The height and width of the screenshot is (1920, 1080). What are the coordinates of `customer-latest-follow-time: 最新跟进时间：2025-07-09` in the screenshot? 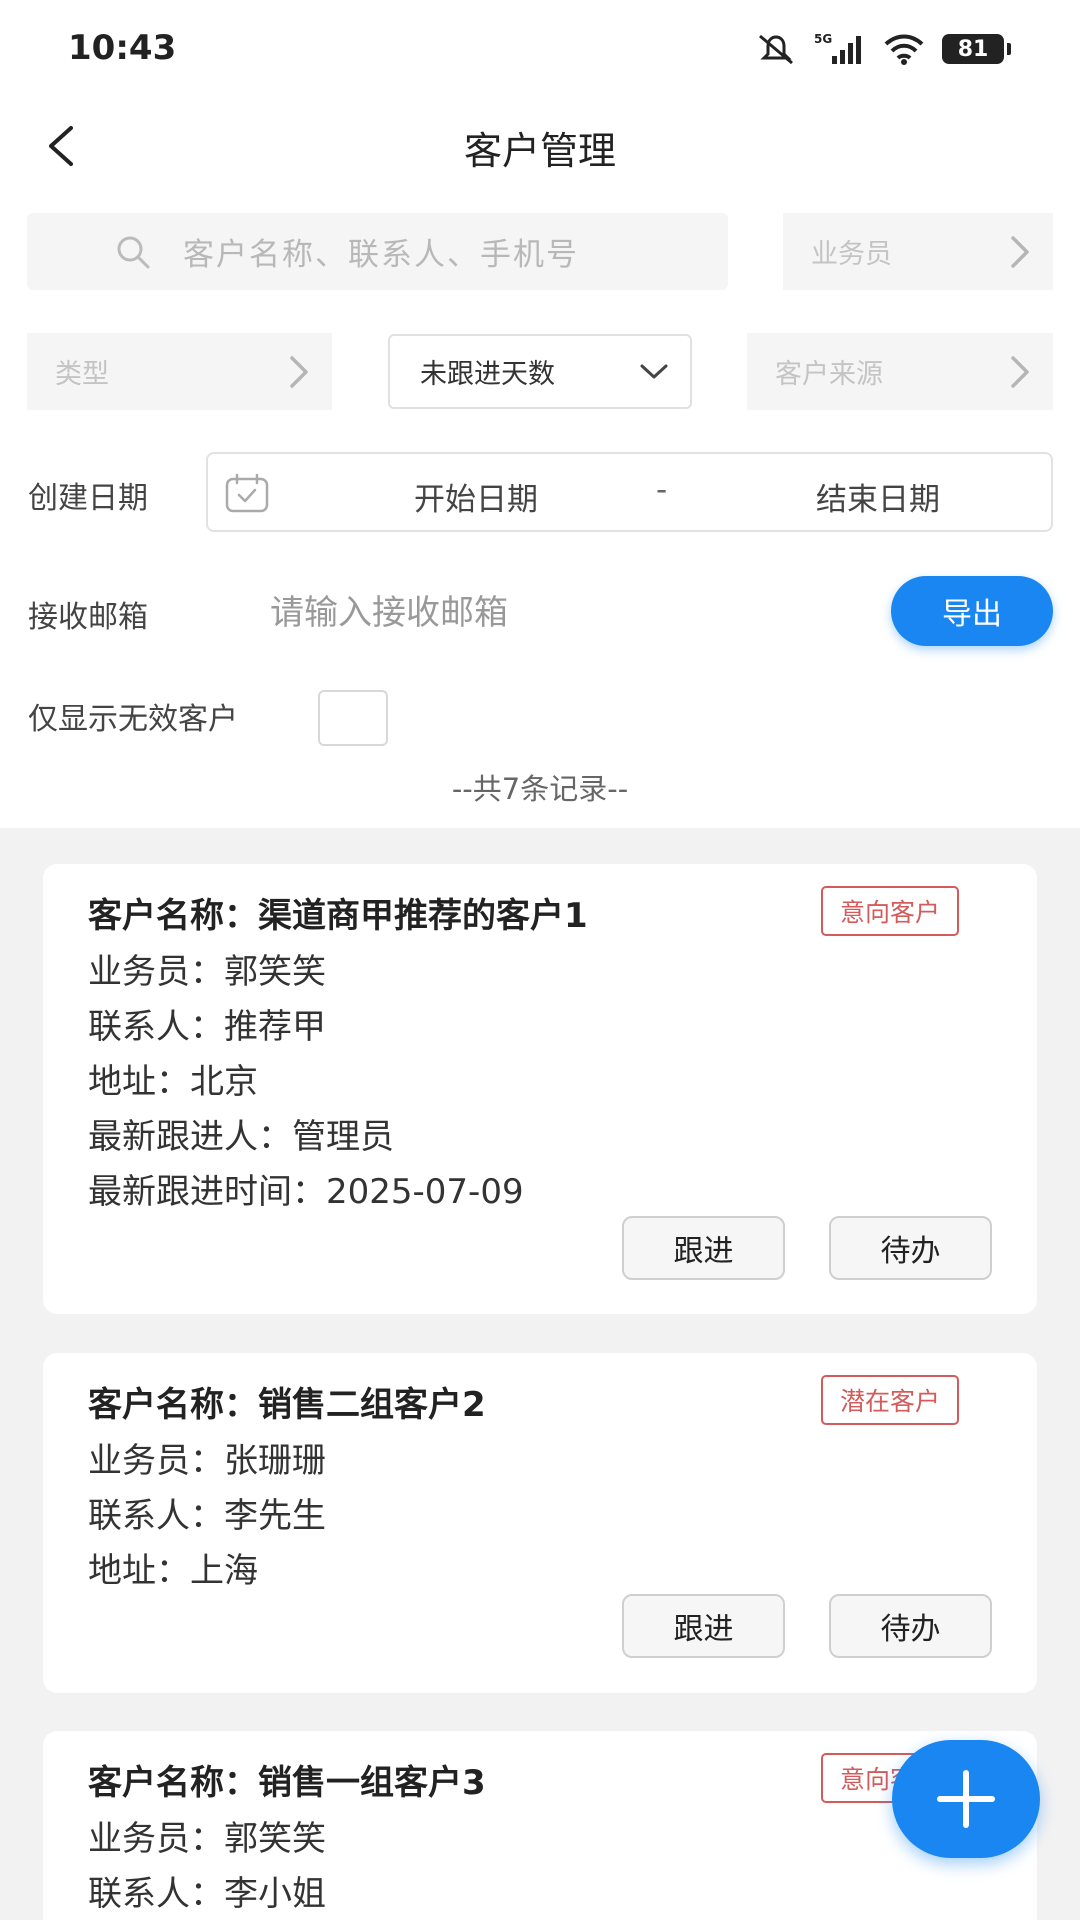 It's located at (306, 1192).